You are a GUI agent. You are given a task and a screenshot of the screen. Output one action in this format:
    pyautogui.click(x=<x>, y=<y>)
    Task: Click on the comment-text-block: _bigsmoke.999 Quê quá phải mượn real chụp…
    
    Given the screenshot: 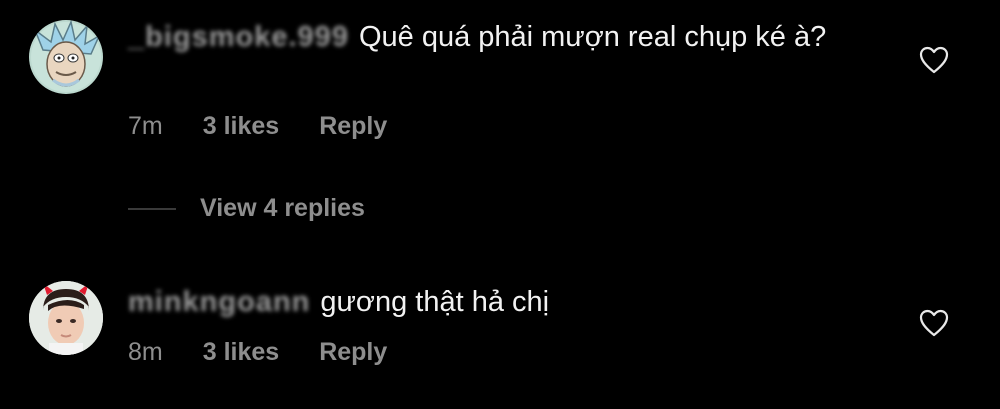 What is the action you would take?
    pyautogui.click(x=508, y=37)
    